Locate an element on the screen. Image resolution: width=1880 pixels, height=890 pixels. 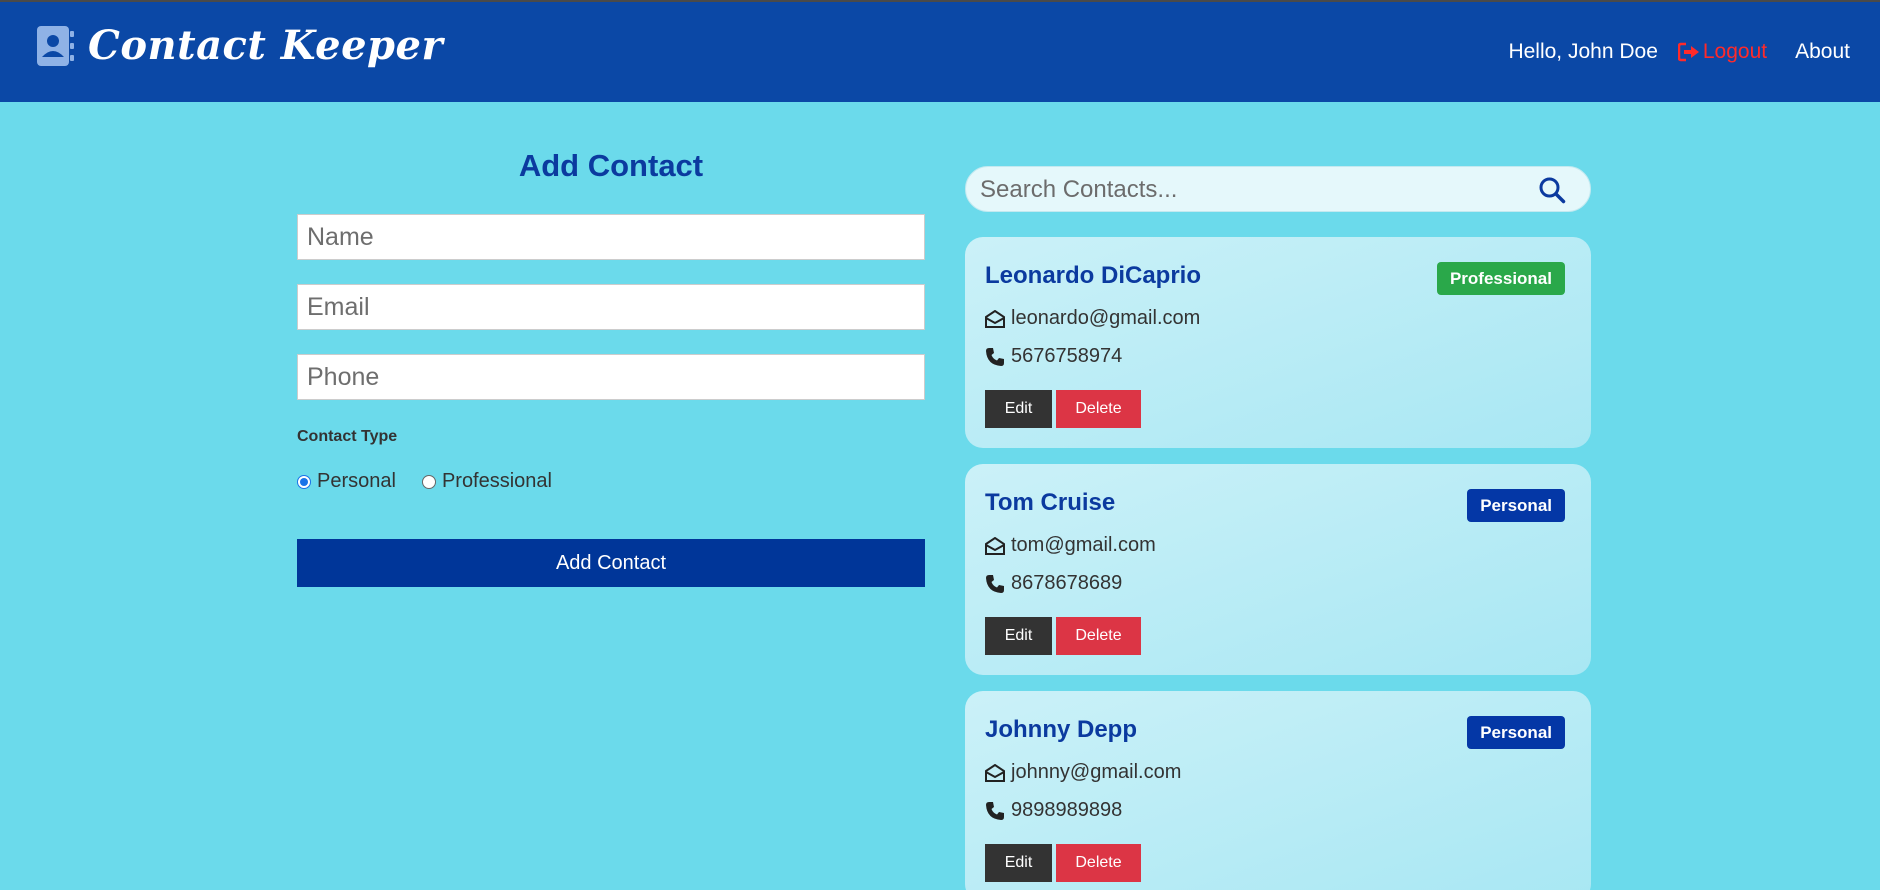
user-greeting: Hello, John Doe is located at coordinates (1583, 51).